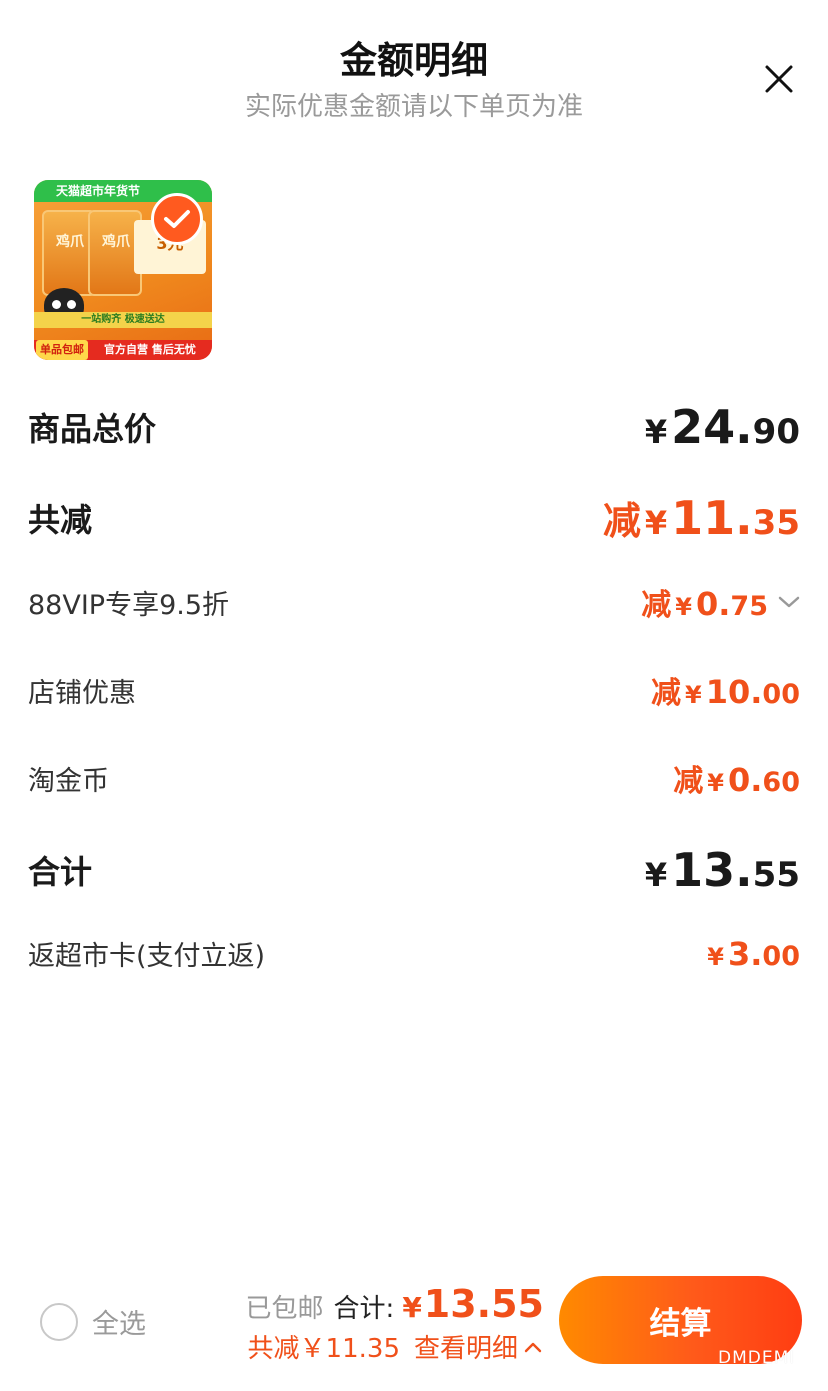 The height and width of the screenshot is (1391, 828). Describe the element at coordinates (414, 778) in the screenshot. I see `row-taojinbi-discount: 淘金币 减 ¥0. 60` at that location.